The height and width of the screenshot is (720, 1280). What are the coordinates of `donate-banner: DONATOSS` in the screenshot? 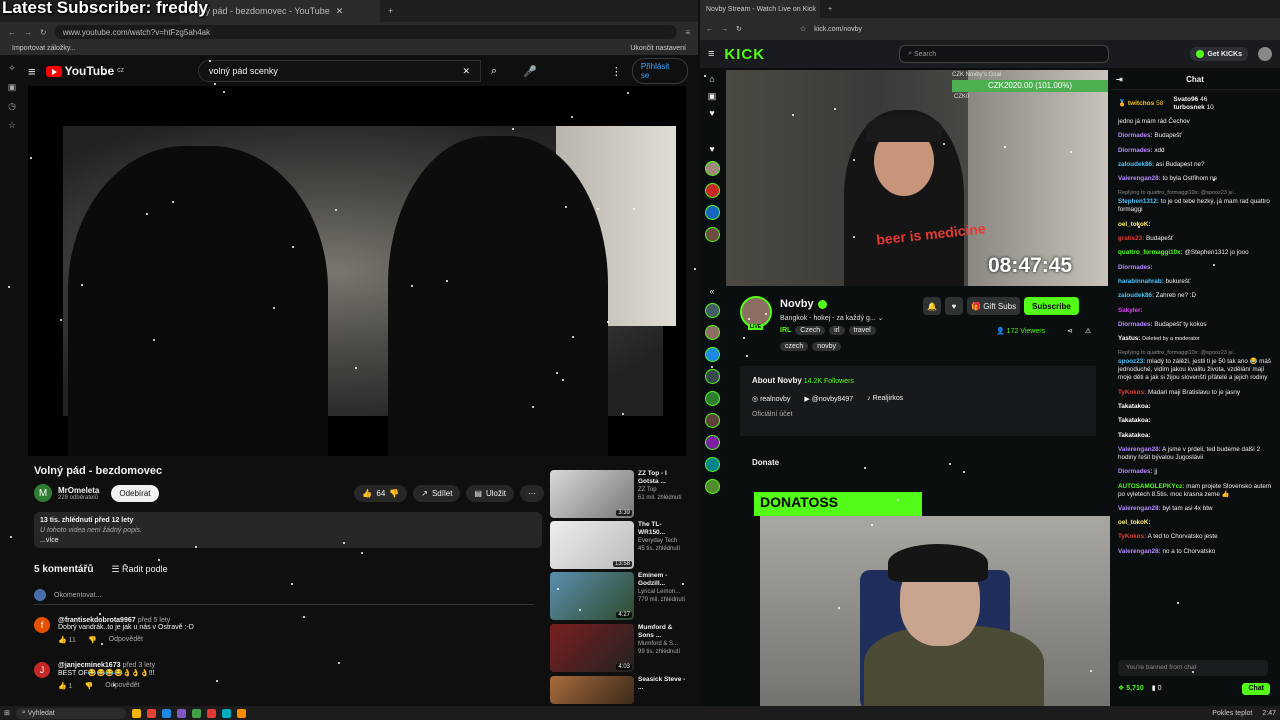 It's located at (838, 504).